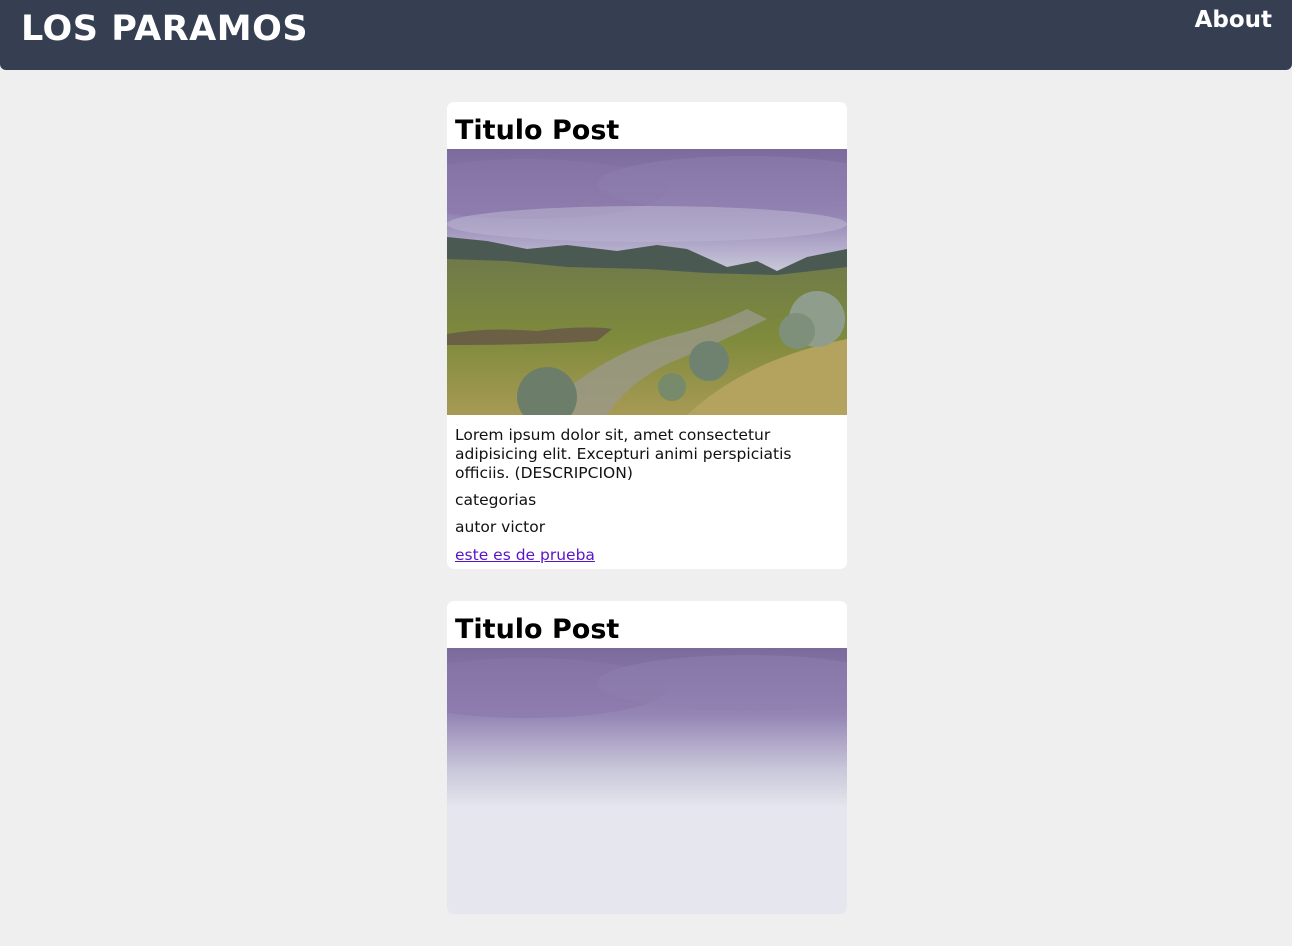 This screenshot has width=1292, height=946. I want to click on post-card: Titulo Post, so click(647, 757).